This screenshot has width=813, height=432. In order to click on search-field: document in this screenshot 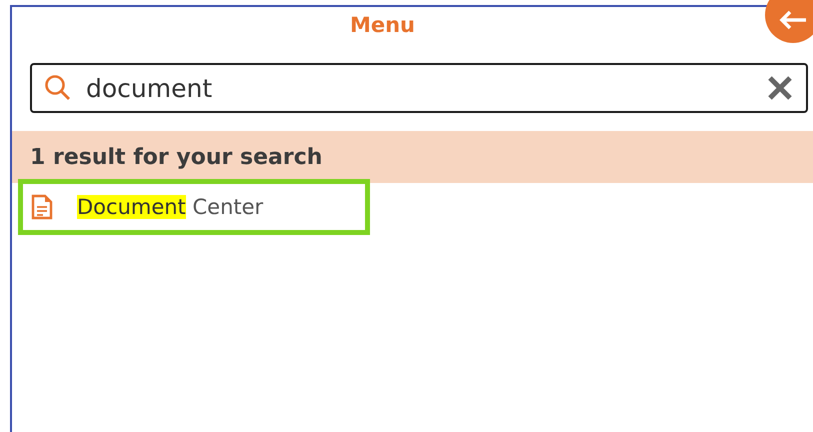, I will do `click(419, 88)`.